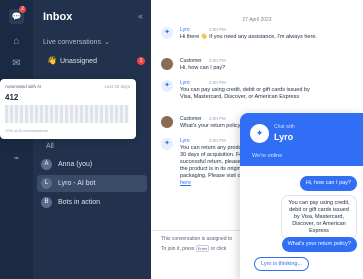 The width and height of the screenshot is (363, 279). I want to click on enter-key-hint: Enter, so click(202, 248).